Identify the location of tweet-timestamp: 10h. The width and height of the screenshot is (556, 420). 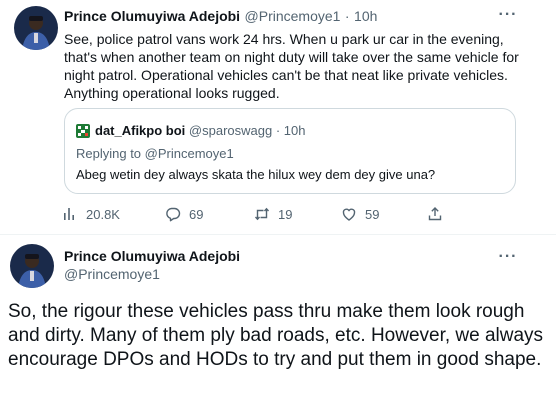
(365, 16).